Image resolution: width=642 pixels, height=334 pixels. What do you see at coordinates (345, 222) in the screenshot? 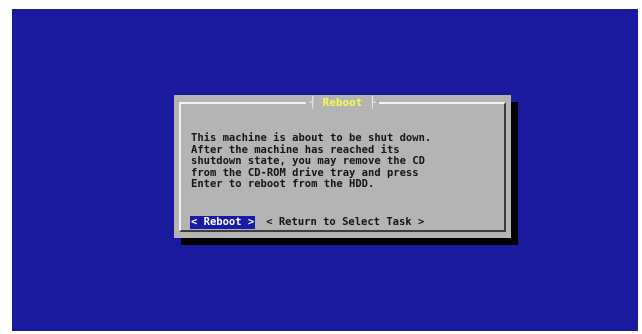
I see `return-to-select-task-button: < Return to Select Task >` at bounding box center [345, 222].